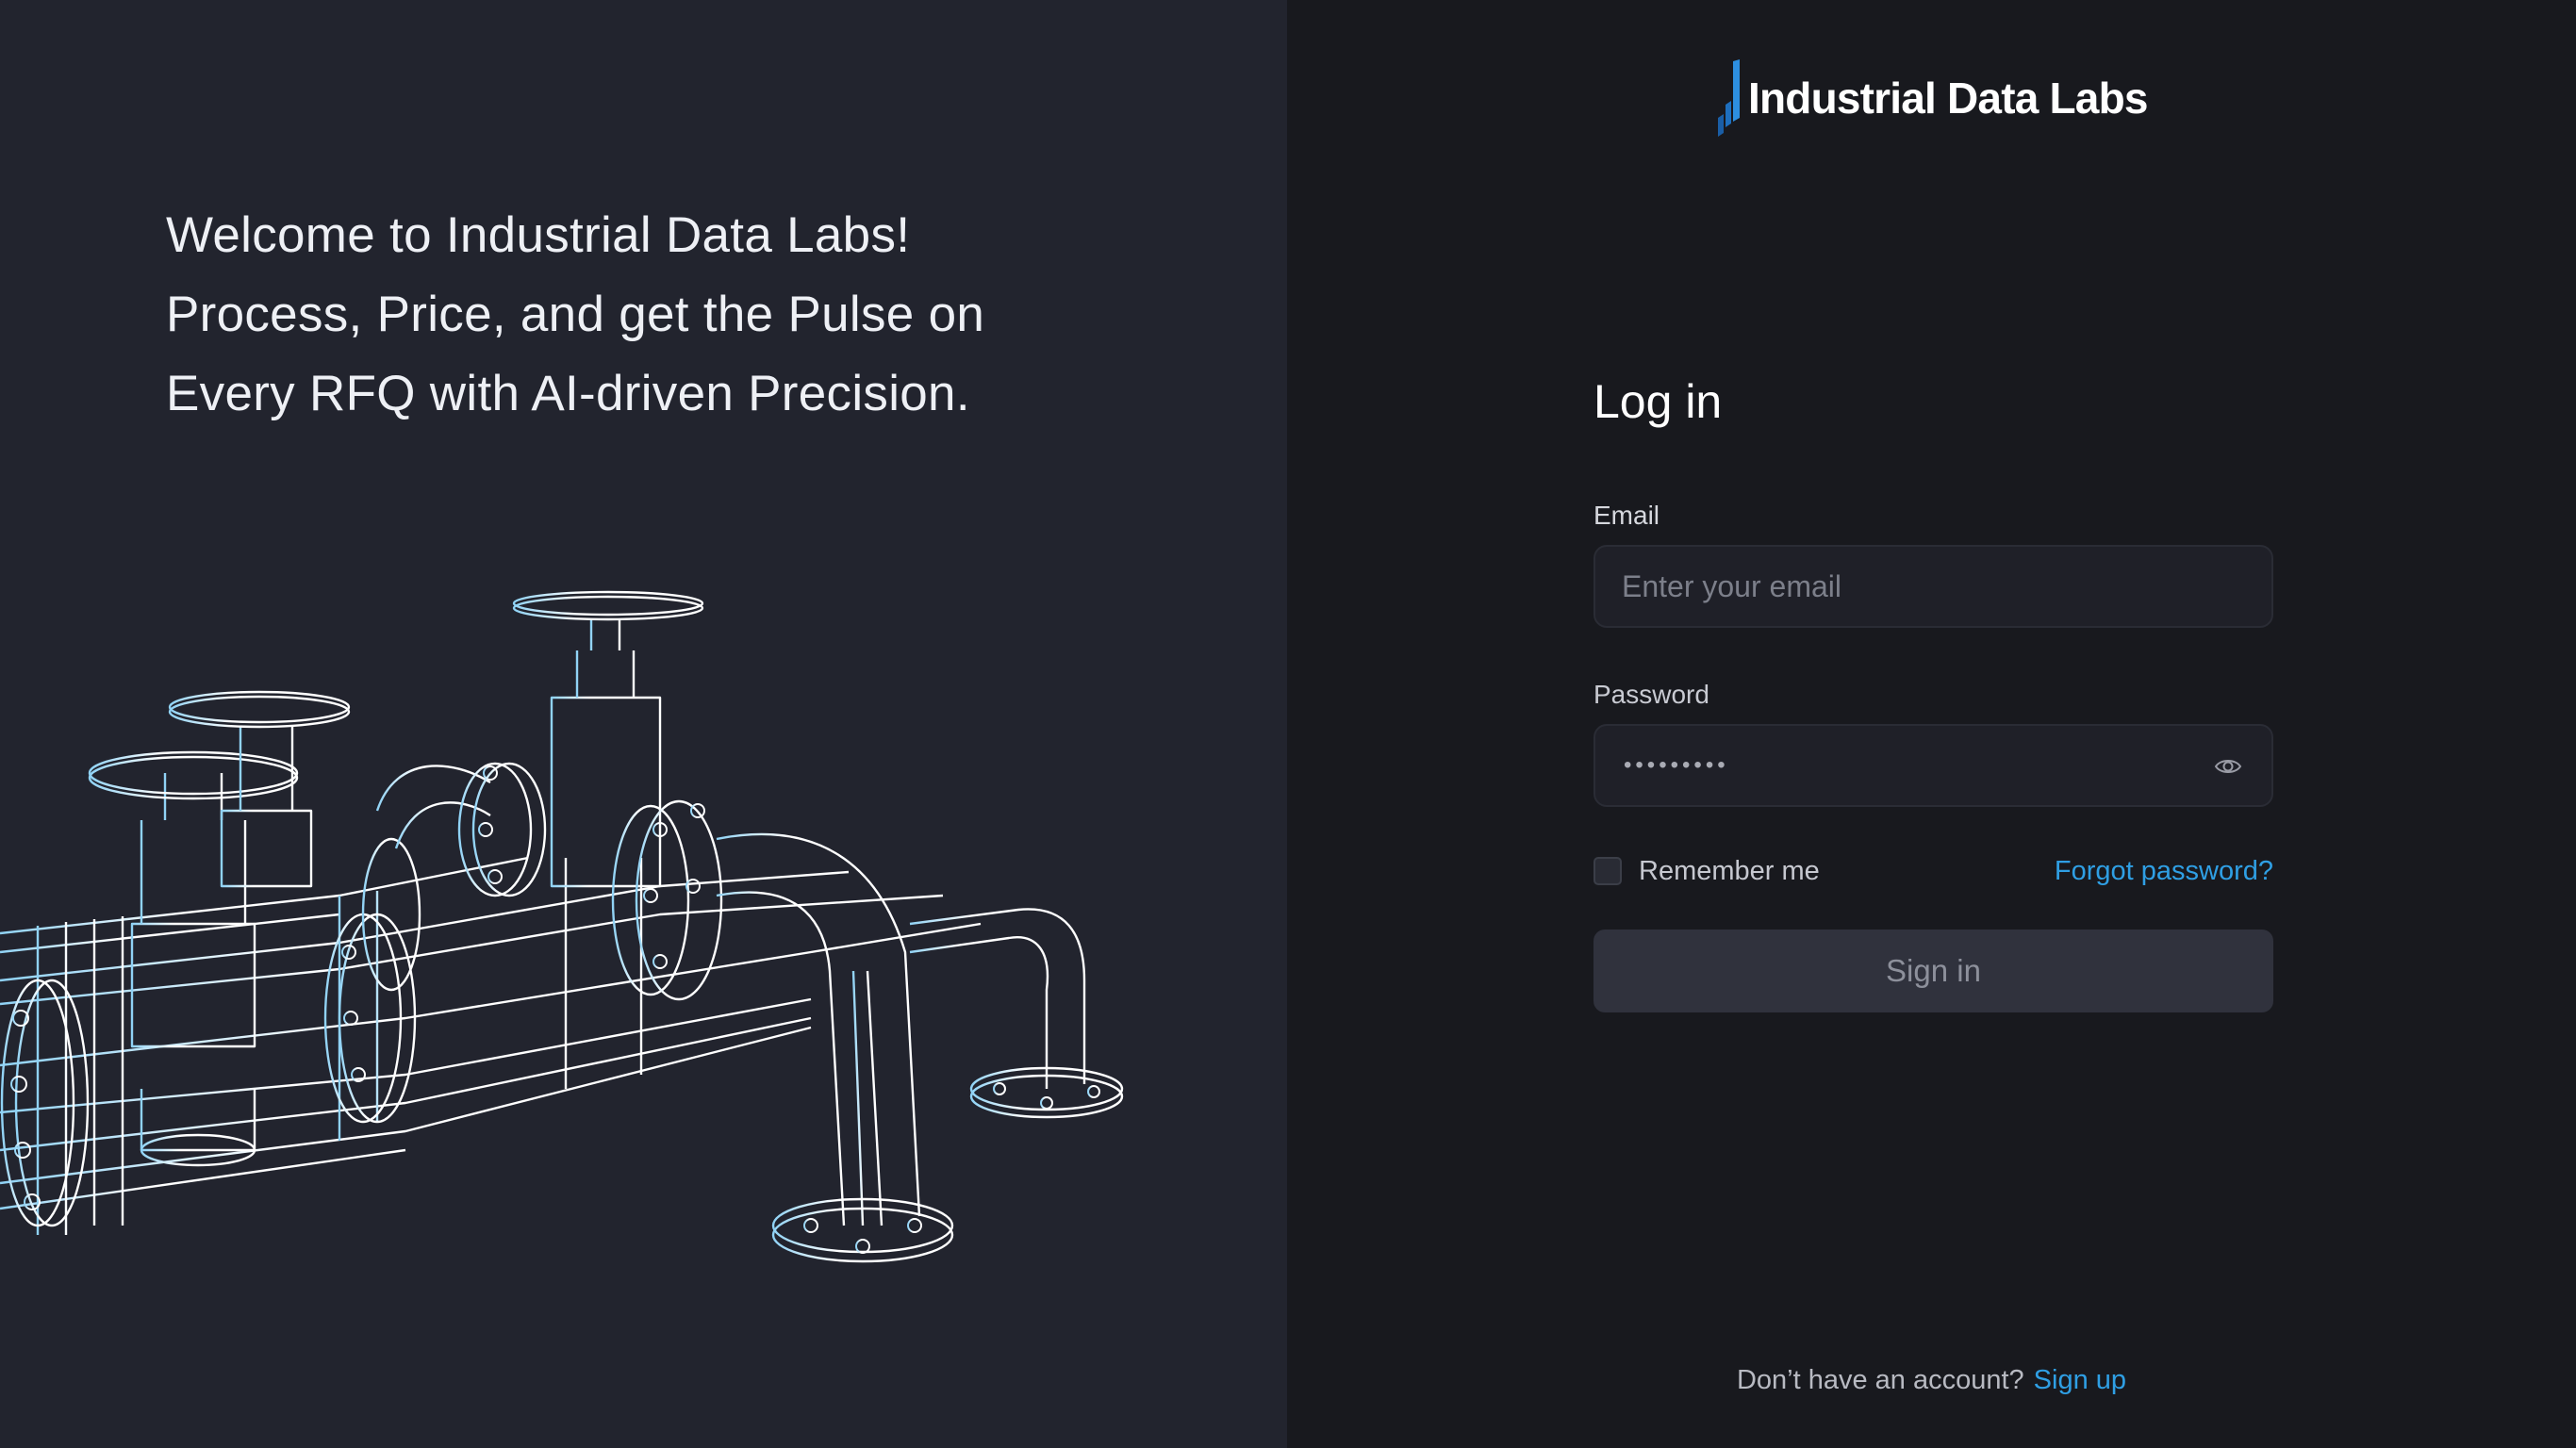  I want to click on login-title: Log in, so click(1658, 401).